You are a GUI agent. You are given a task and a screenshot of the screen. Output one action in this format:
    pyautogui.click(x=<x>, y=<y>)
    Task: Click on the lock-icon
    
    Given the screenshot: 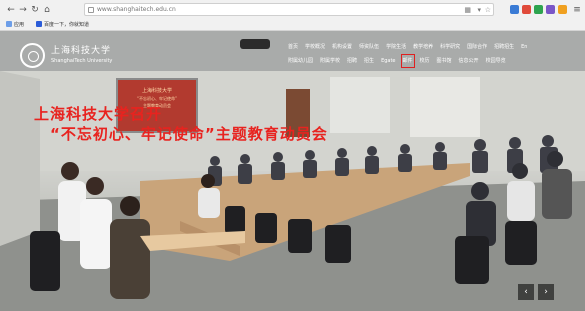 What is the action you would take?
    pyautogui.click(x=91, y=10)
    